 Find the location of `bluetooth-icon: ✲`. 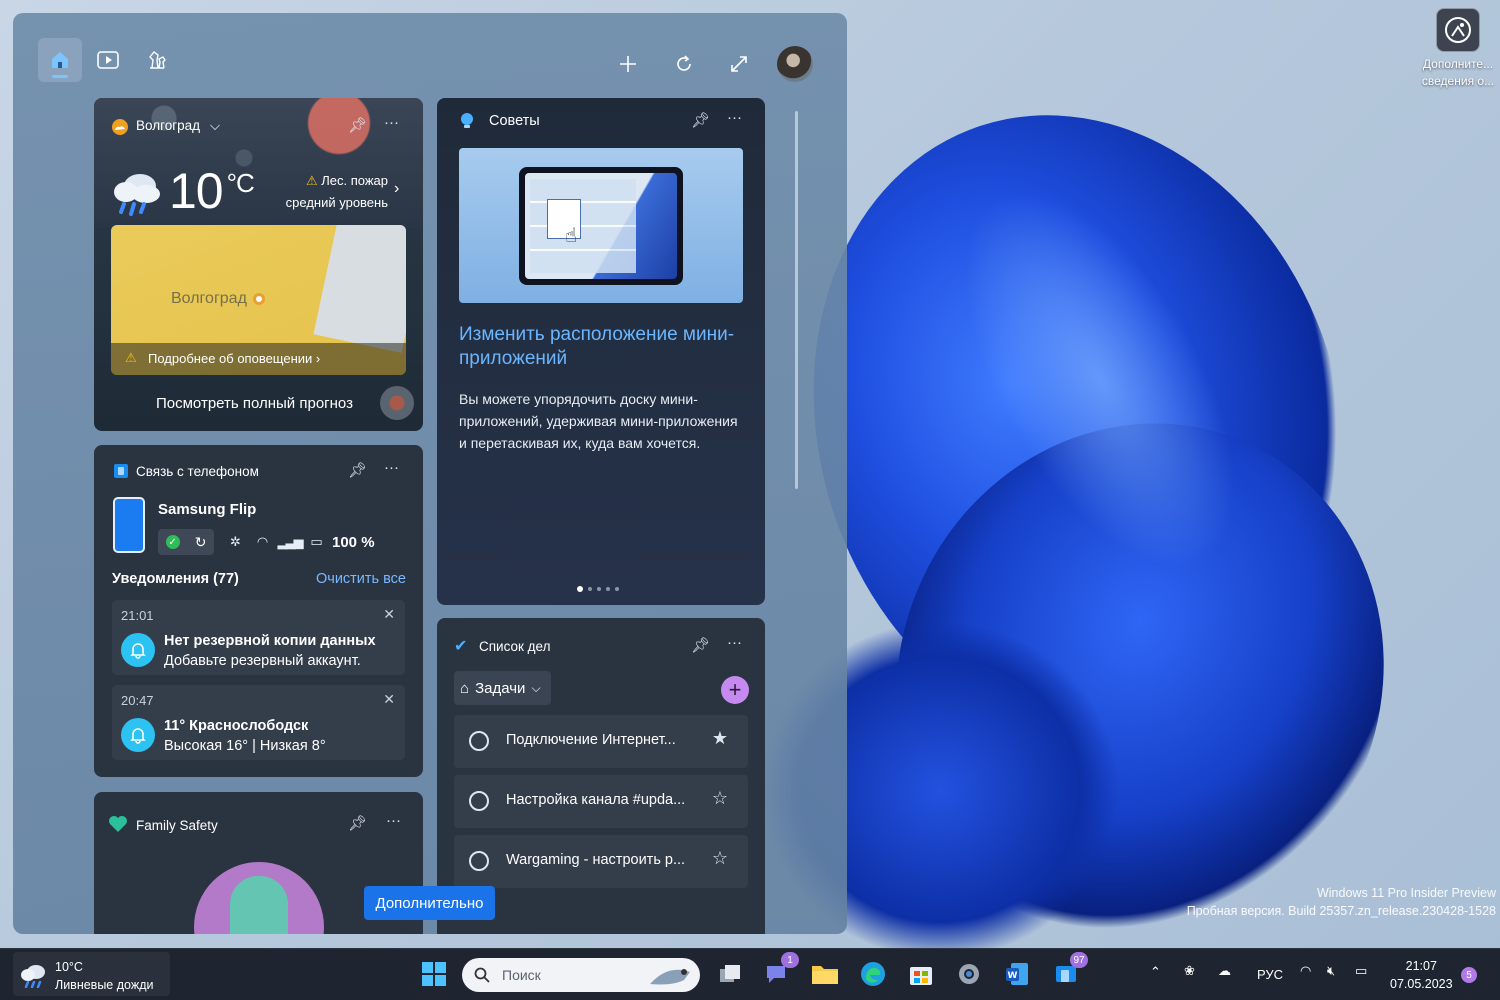

bluetooth-icon: ✲ is located at coordinates (235, 541).